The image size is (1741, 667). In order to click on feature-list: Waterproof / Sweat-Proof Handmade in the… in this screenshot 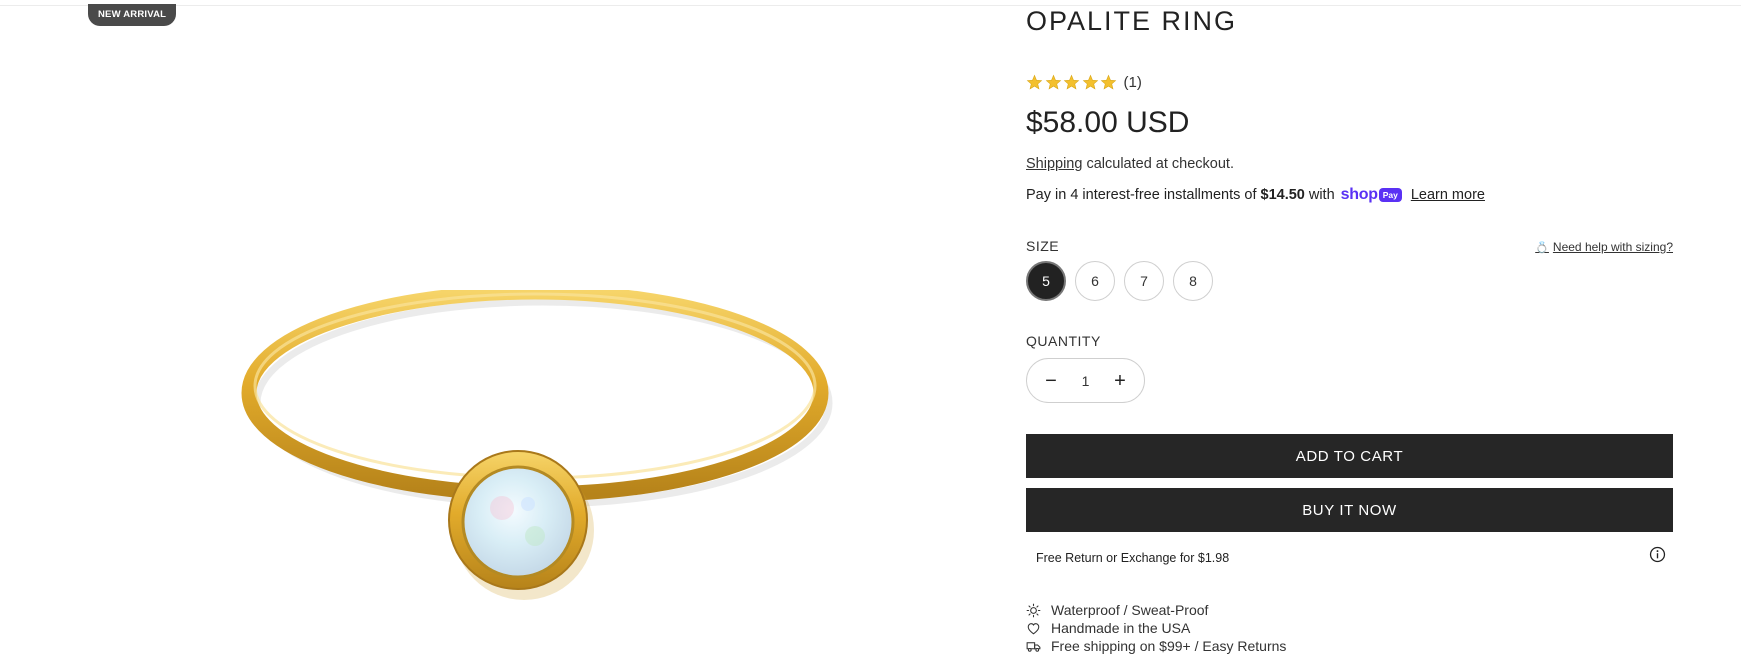, I will do `click(1156, 628)`.